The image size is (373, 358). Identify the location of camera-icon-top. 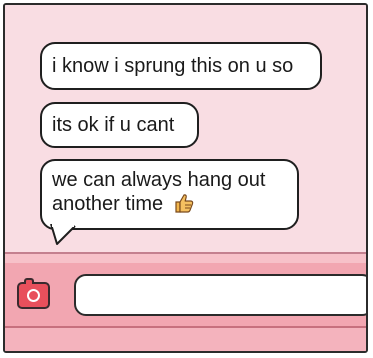
(29, 281).